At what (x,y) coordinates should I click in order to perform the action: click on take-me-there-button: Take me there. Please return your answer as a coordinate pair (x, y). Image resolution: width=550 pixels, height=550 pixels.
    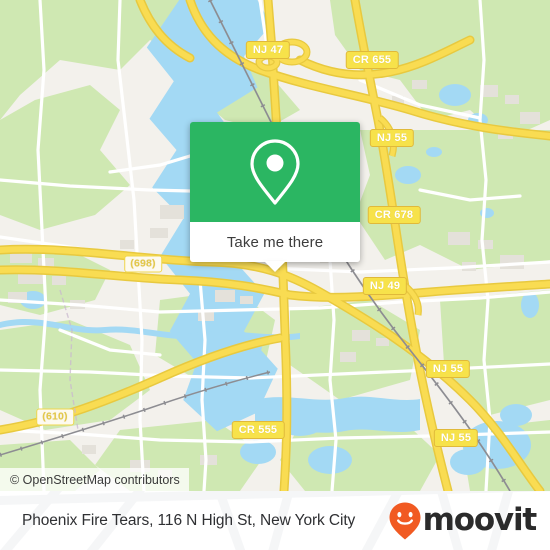
    Looking at the image, I should click on (275, 242).